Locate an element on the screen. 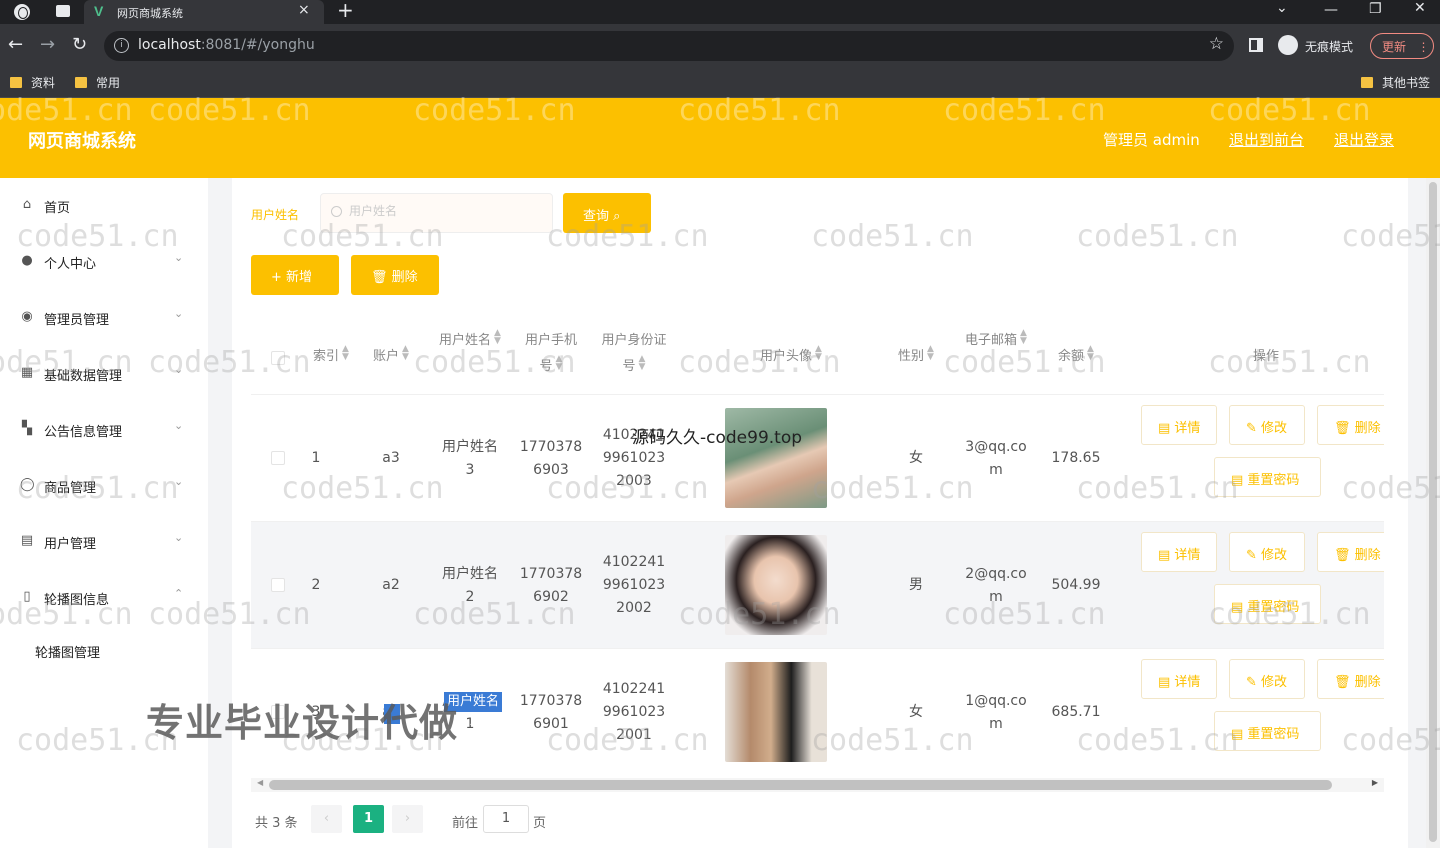  forward-icon: → is located at coordinates (47, 44).